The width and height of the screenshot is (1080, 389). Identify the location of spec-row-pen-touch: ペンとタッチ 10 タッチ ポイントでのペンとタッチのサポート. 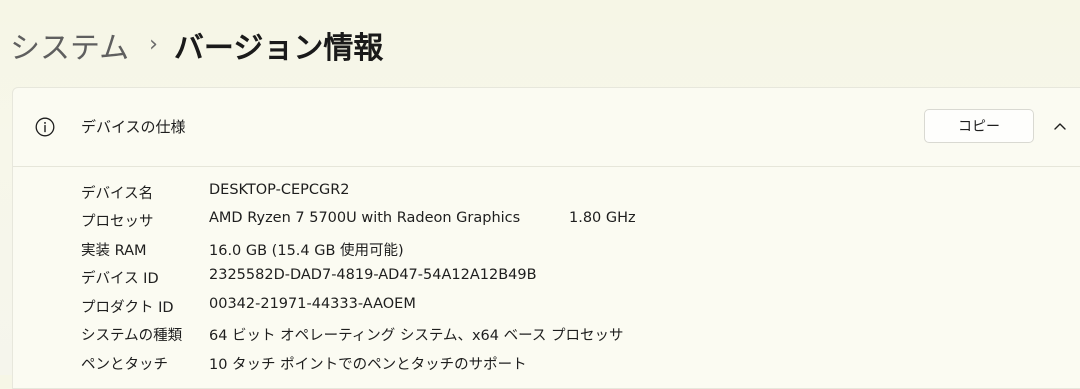
(546, 363).